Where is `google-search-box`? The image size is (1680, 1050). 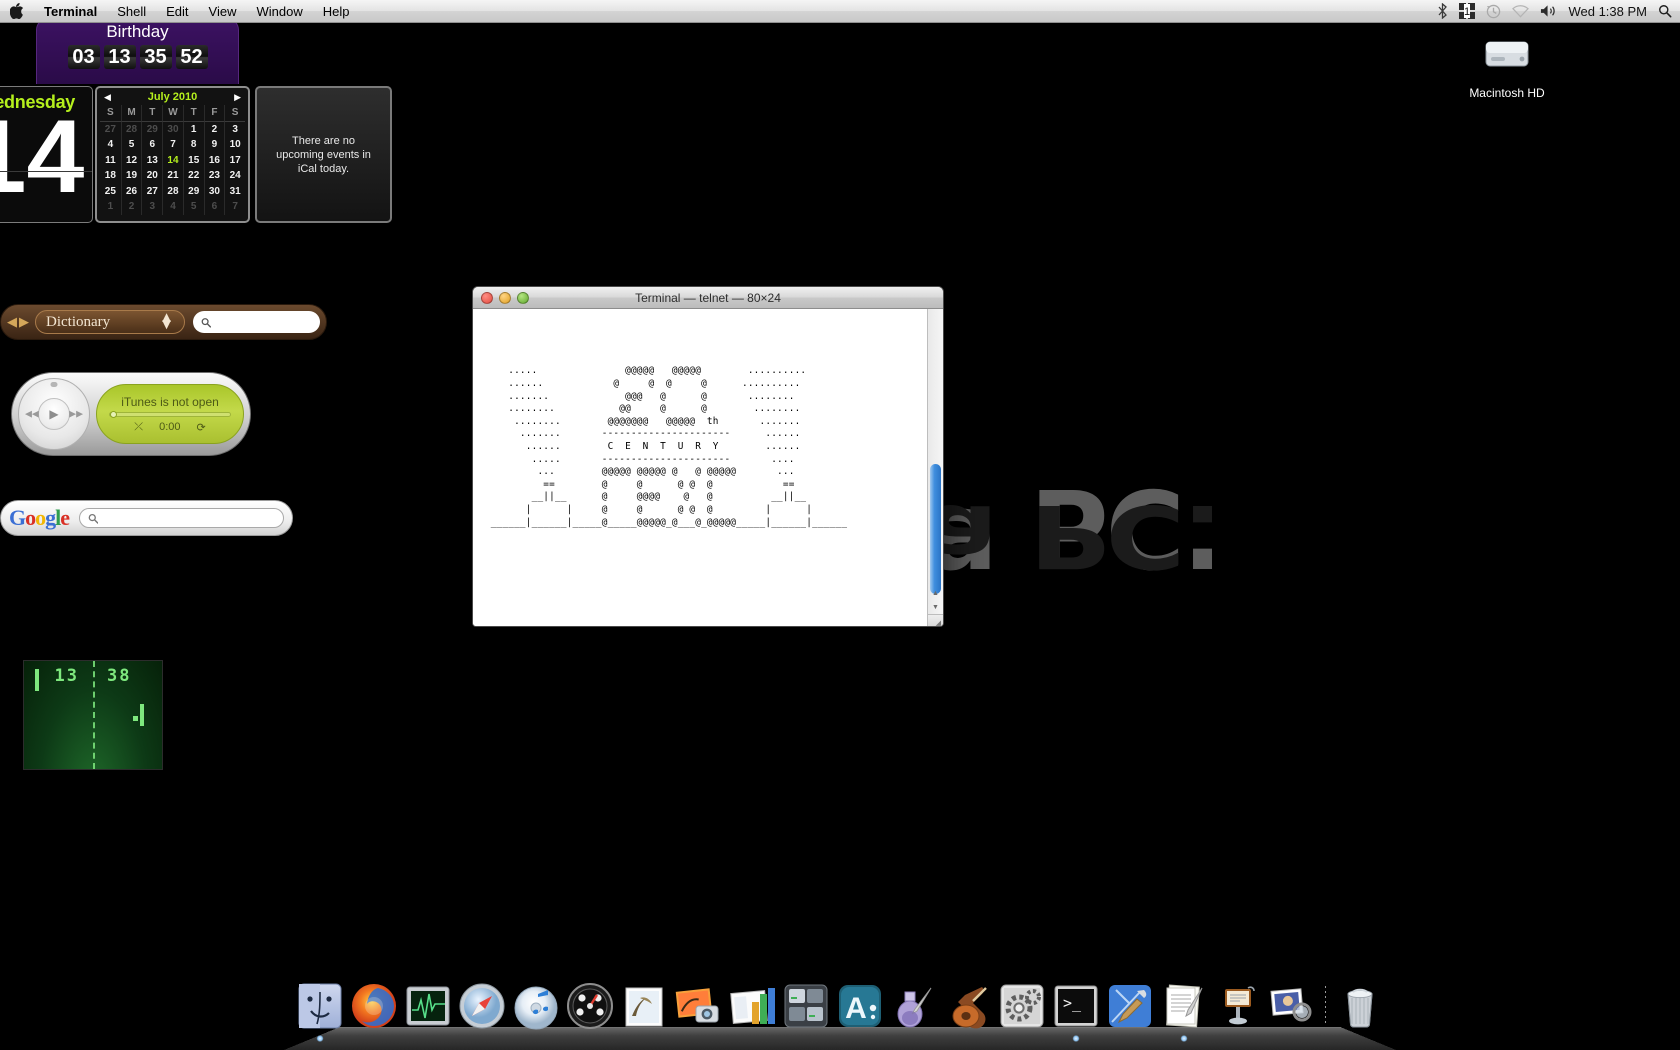
google-search-box is located at coordinates (181, 518).